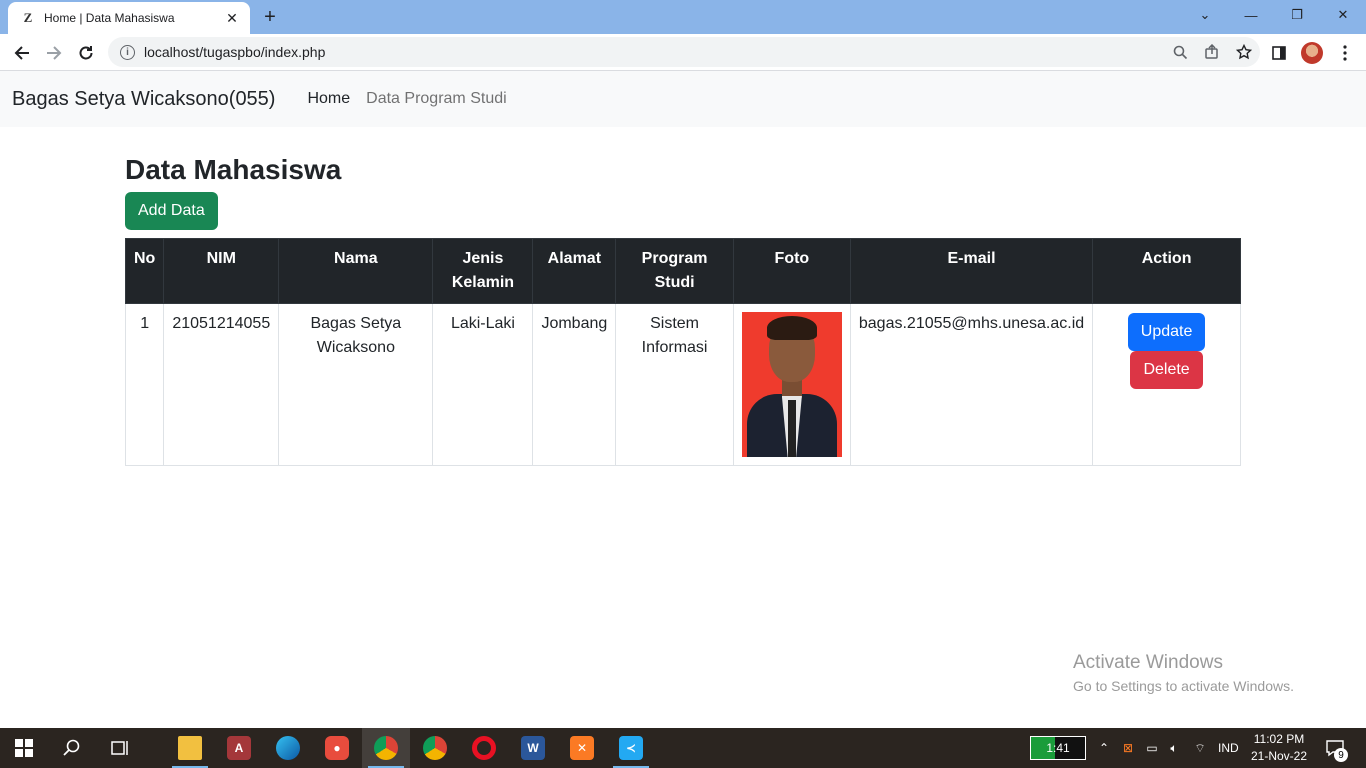  What do you see at coordinates (1180, 52) in the screenshot?
I see `zoom-search-icon` at bounding box center [1180, 52].